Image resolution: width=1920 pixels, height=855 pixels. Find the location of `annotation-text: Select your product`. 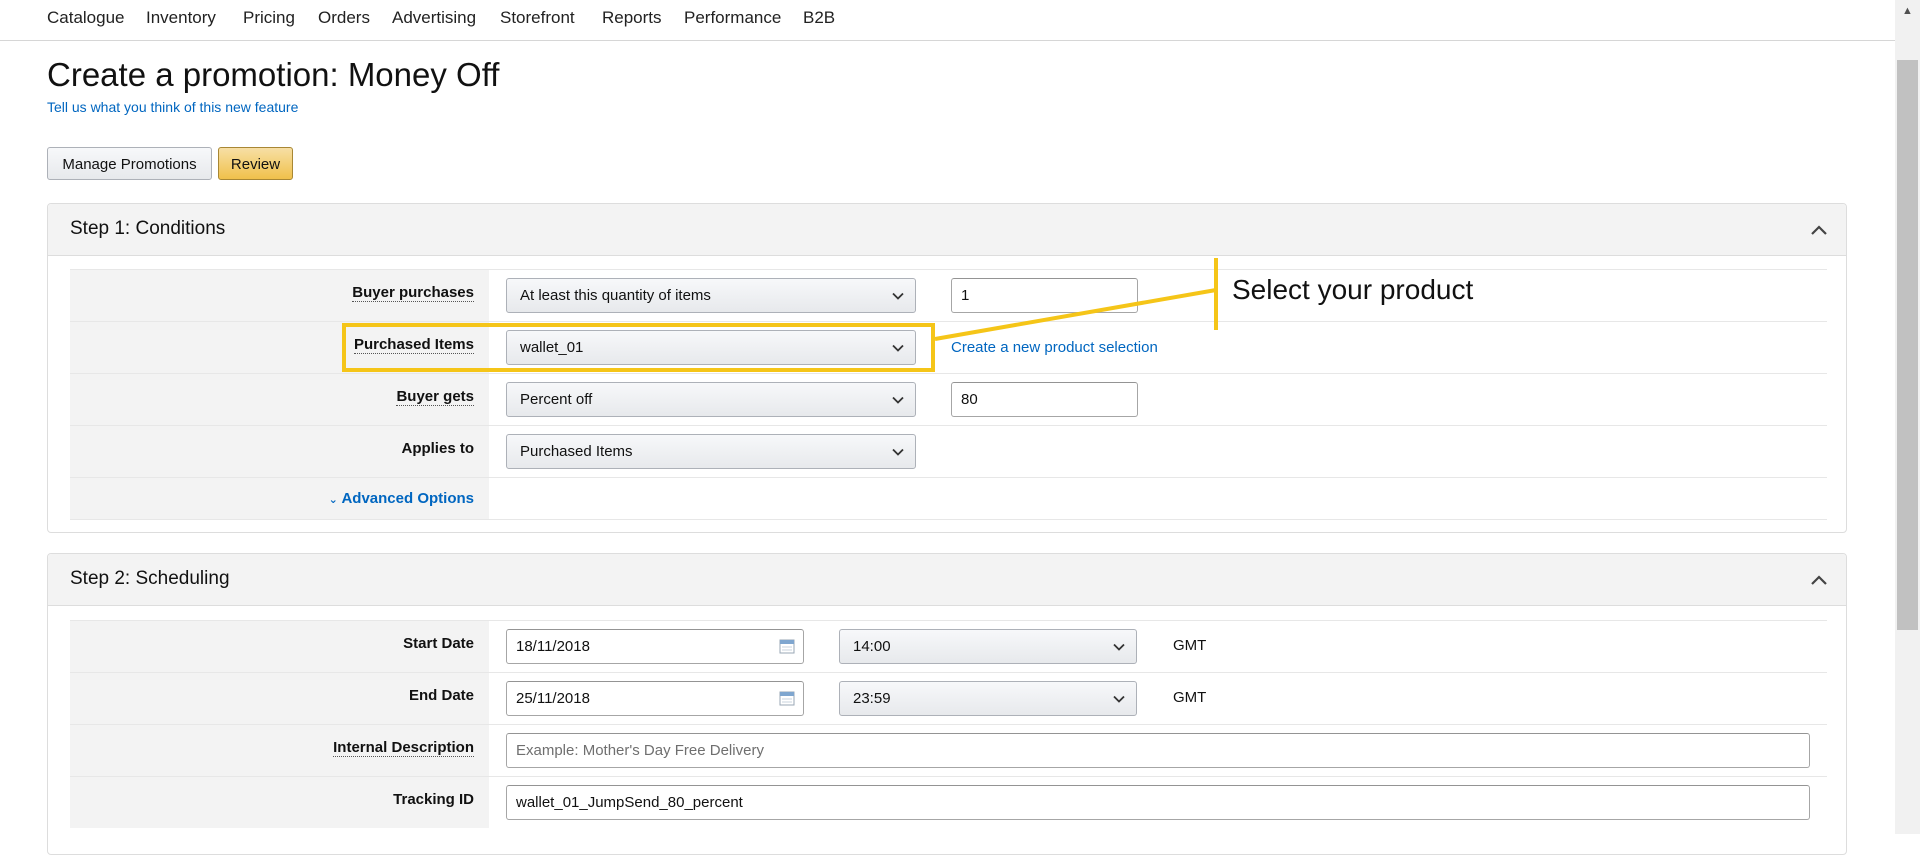

annotation-text: Select your product is located at coordinates (1353, 289).